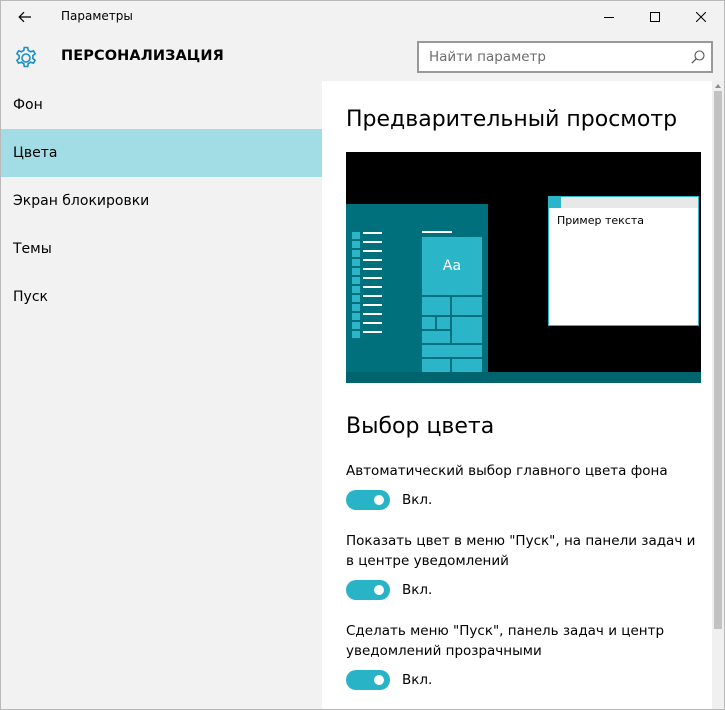 This screenshot has width=725, height=710. I want to click on preview-tiles-header, so click(437, 232).